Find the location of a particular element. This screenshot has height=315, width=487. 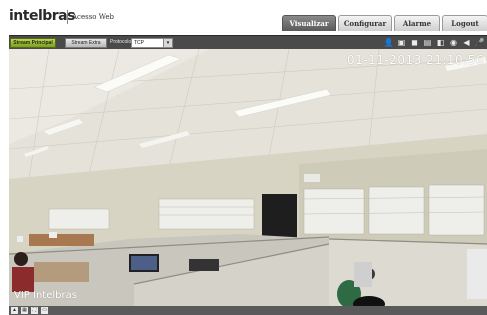

timestamp-overlay: 01-11-2013 21:10:56 is located at coordinates (415, 60).